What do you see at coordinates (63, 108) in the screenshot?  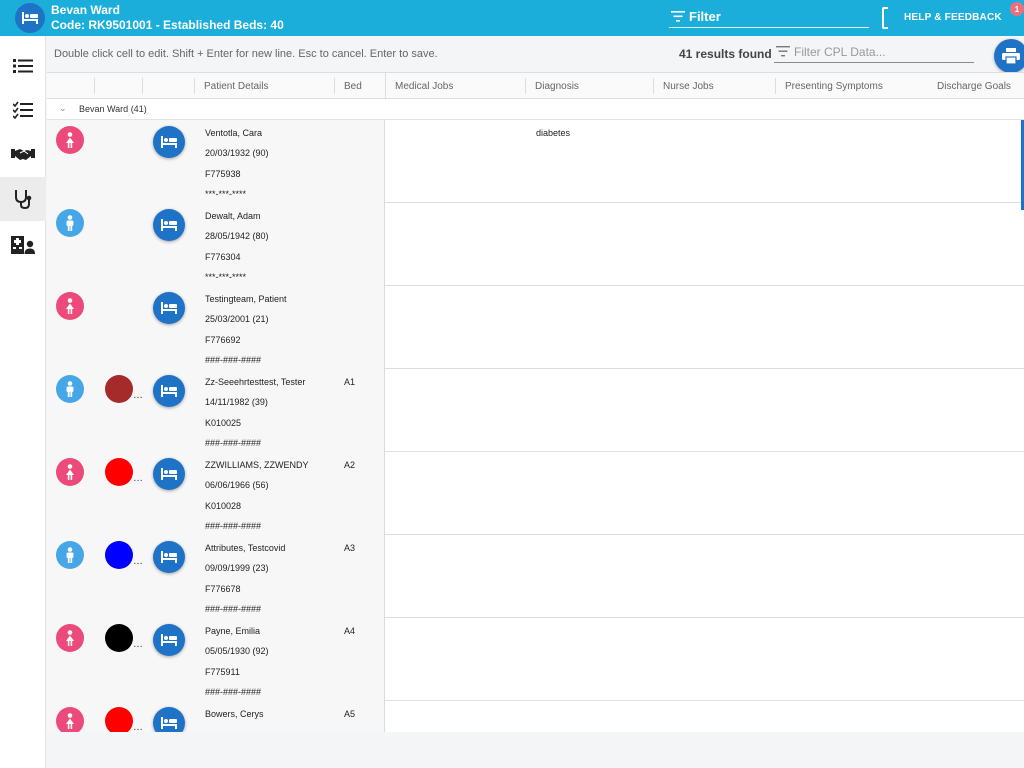 I see `chevron-down-icon: ⌄` at bounding box center [63, 108].